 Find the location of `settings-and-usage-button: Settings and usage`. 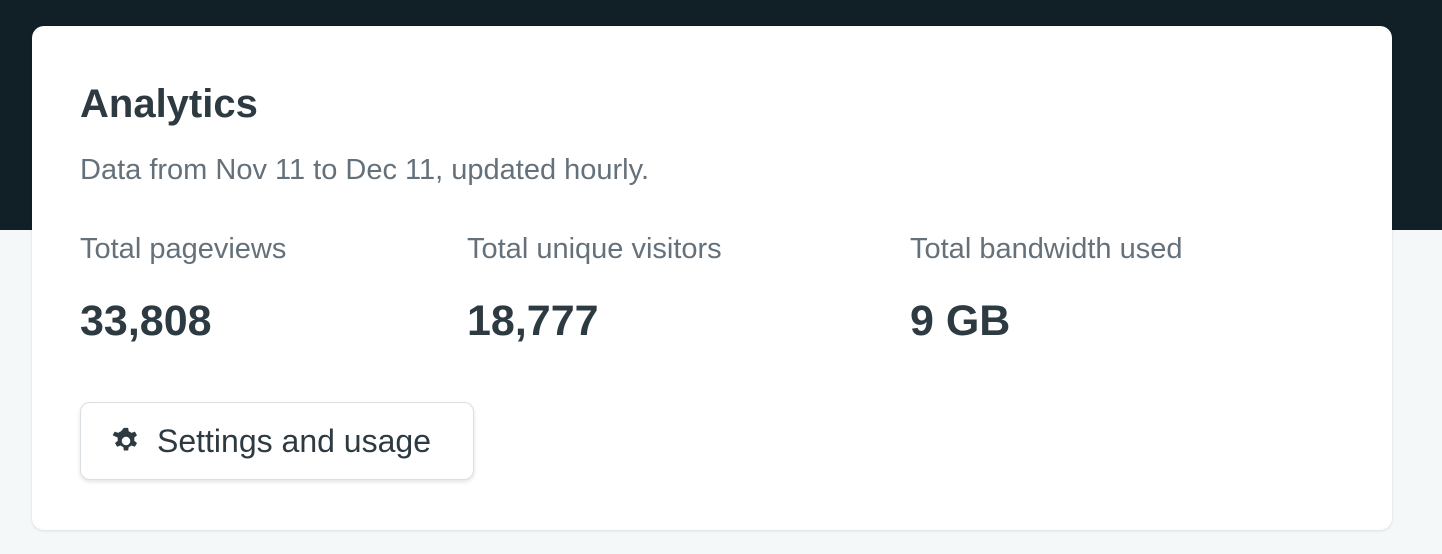

settings-and-usage-button: Settings and usage is located at coordinates (277, 441).